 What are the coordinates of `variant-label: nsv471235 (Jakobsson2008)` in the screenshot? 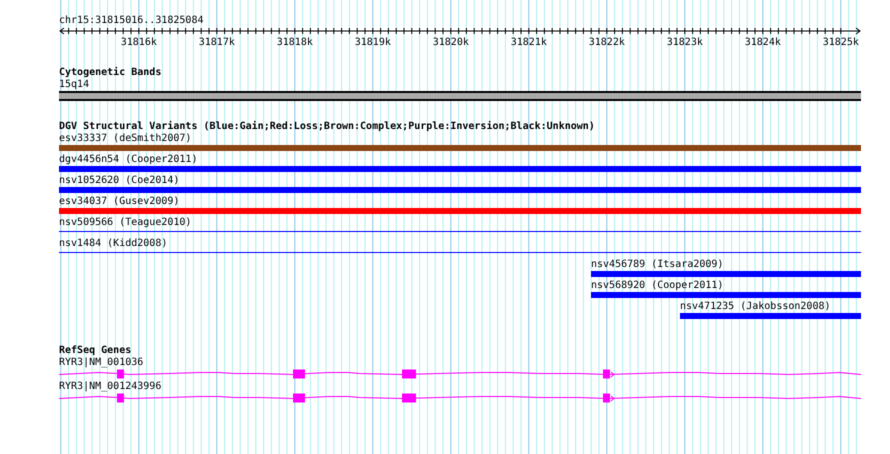 It's located at (756, 307).